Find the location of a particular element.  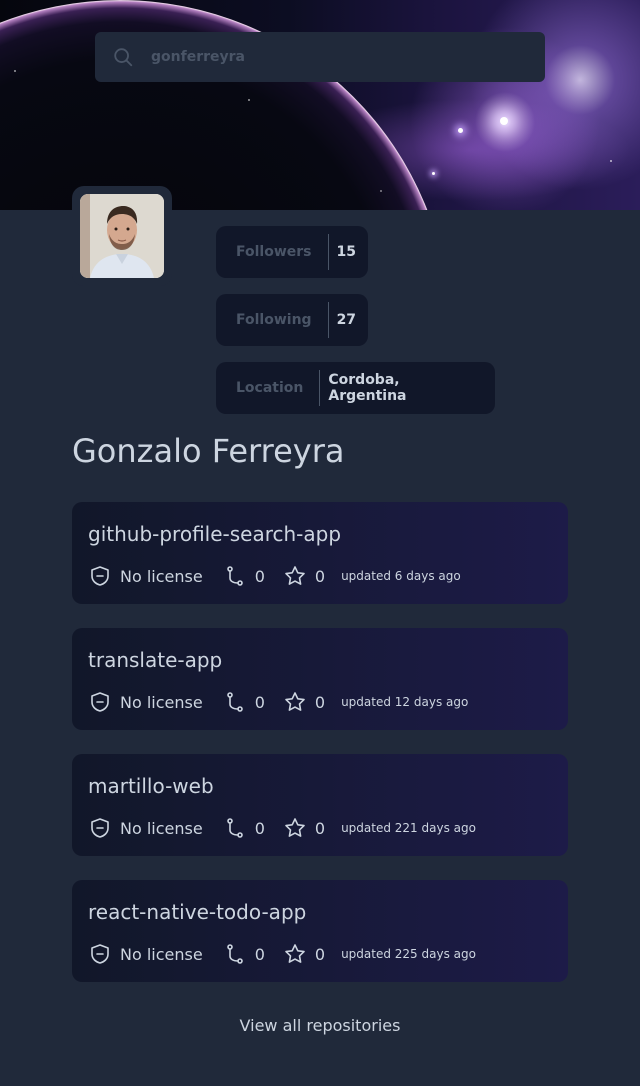

search-bar is located at coordinates (320, 57).